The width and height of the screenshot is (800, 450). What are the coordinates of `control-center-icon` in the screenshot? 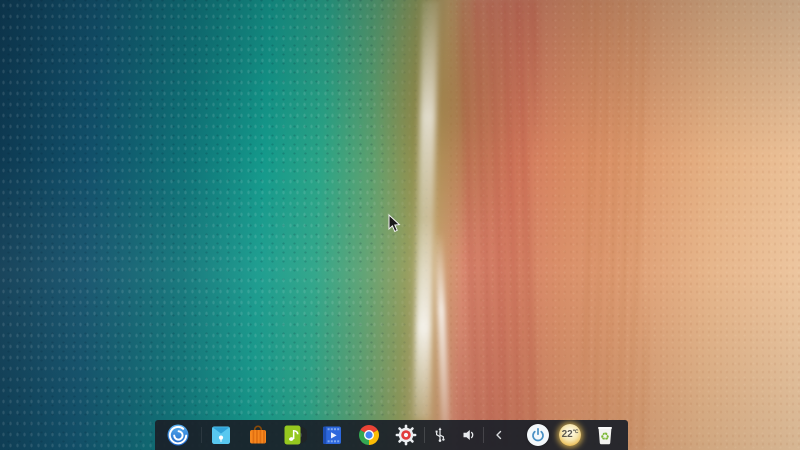 It's located at (405, 435).